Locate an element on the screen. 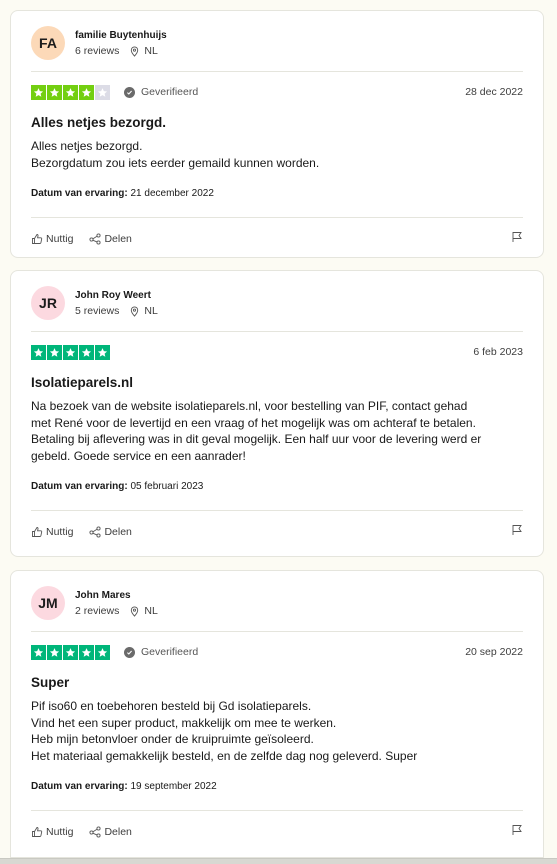  review-date: 20 sep 2022 is located at coordinates (494, 652).